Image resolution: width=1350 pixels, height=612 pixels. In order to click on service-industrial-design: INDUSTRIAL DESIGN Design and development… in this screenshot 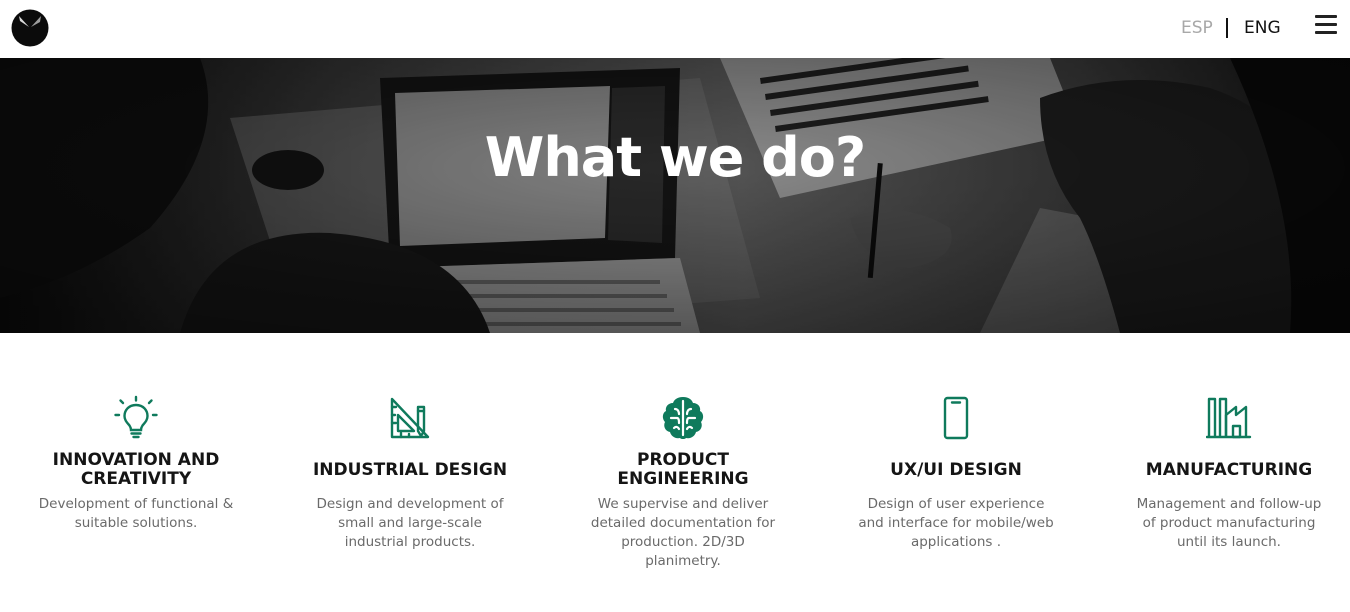, I will do `click(410, 473)`.